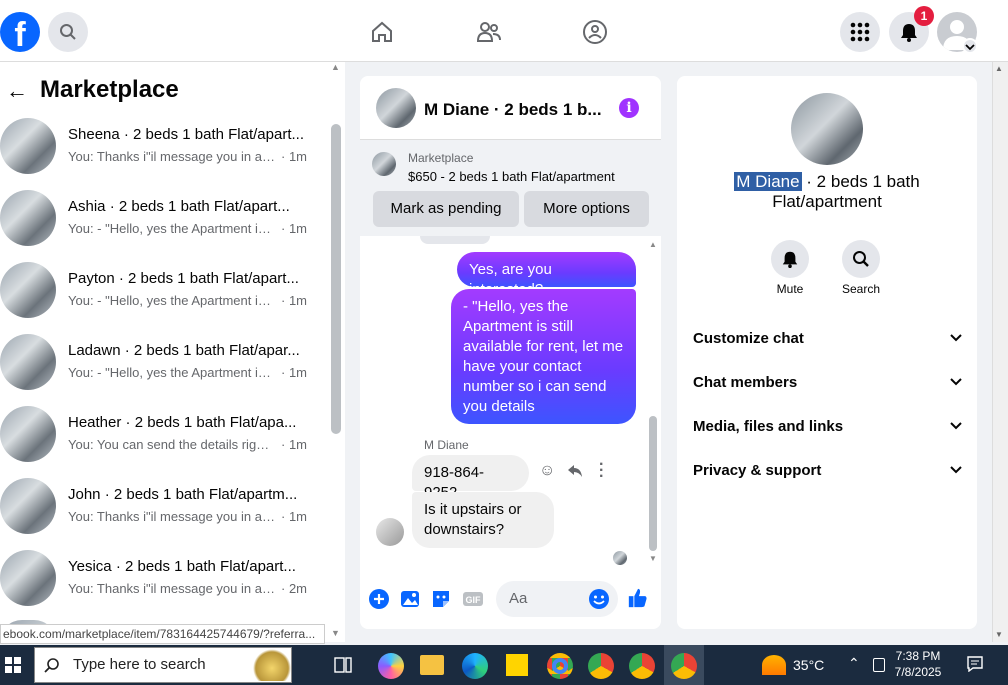 This screenshot has height=685, width=1008. What do you see at coordinates (470, 478) in the screenshot?
I see `incoming-message: 918-864-9252` at bounding box center [470, 478].